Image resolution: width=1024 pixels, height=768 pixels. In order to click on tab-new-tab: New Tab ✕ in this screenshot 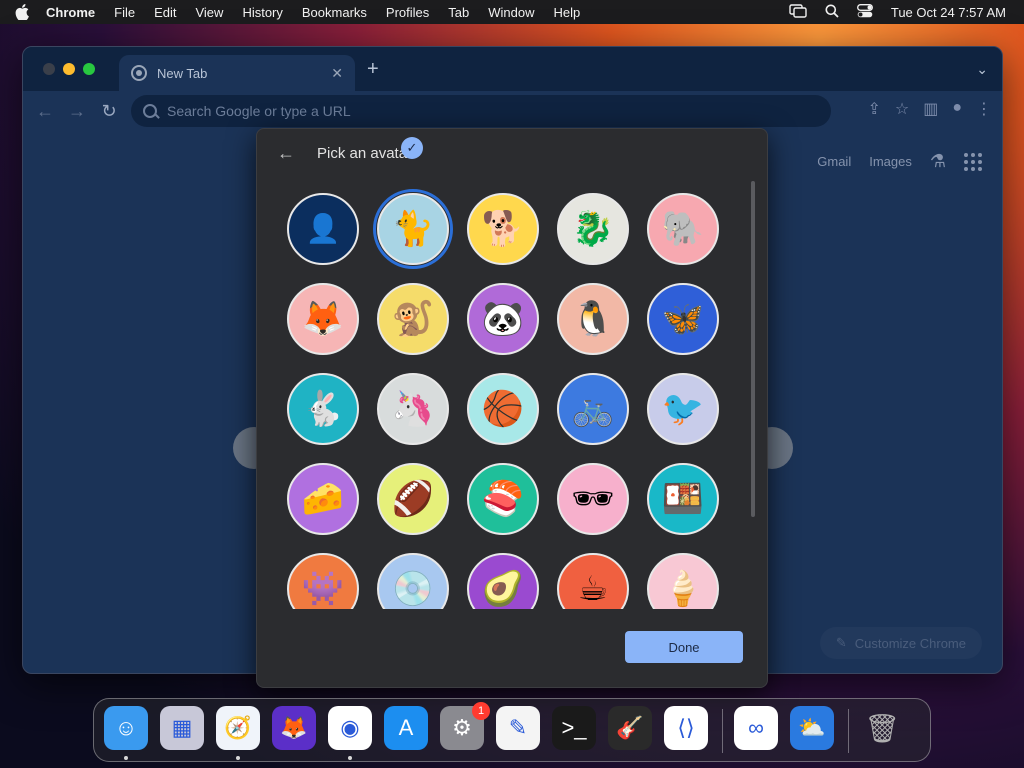, I will do `click(237, 73)`.